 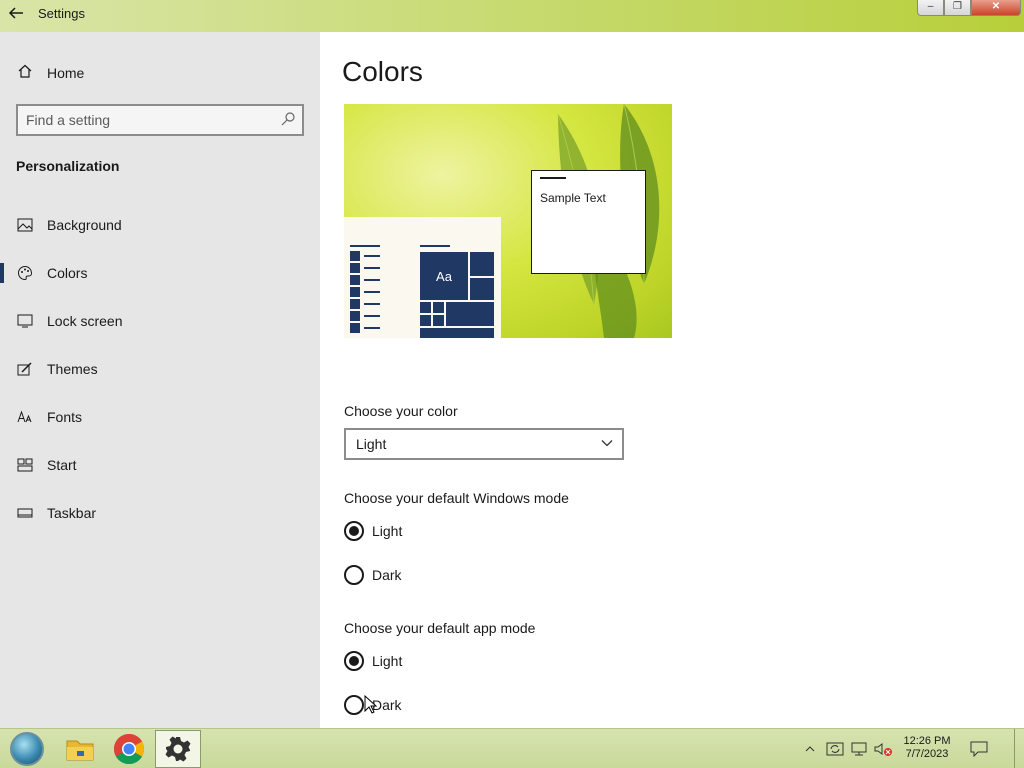 I want to click on sidebar-item-label: Colors, so click(x=67, y=273).